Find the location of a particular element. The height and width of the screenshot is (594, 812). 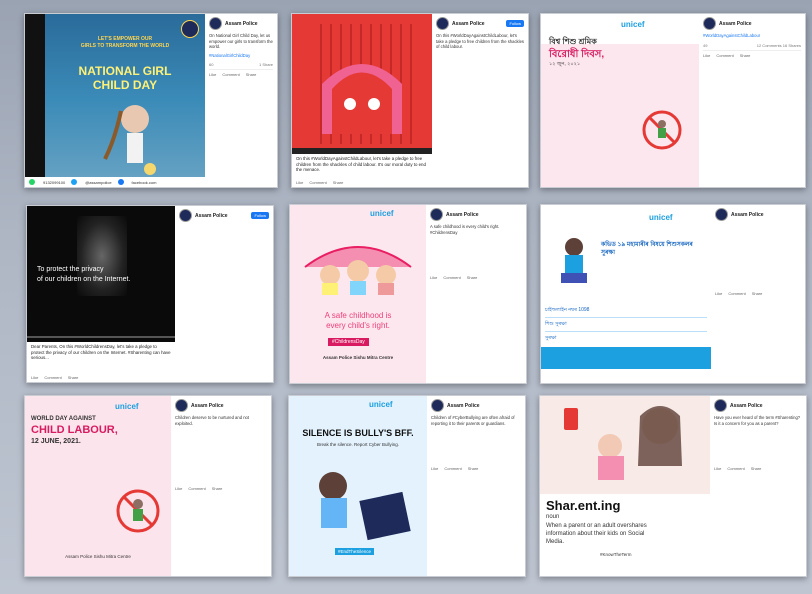

poster-text2: of our children on the Internet. is located at coordinates (84, 279).